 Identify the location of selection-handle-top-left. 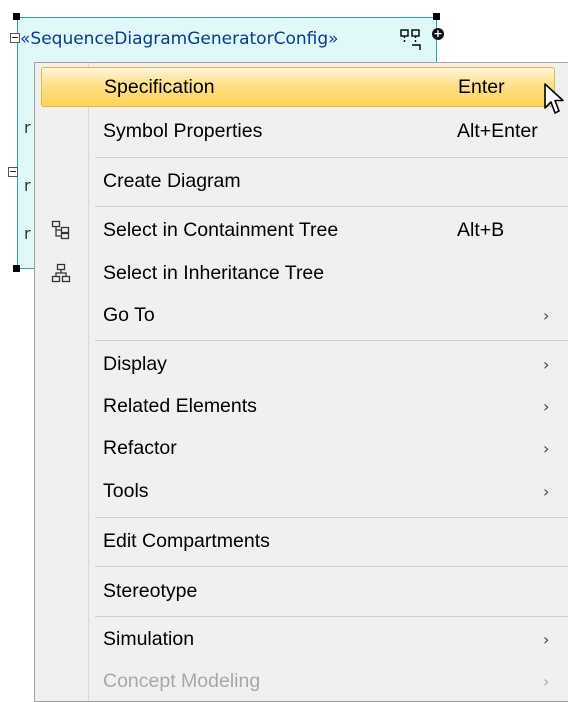
(16, 16).